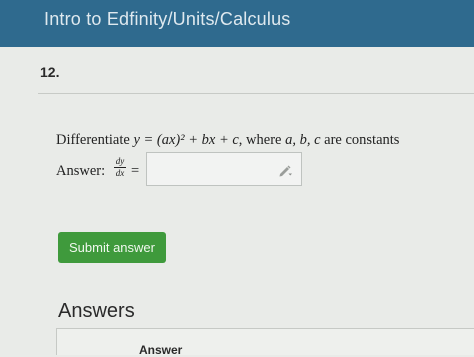  What do you see at coordinates (135, 171) in the screenshot?
I see `equals-sign: =` at bounding box center [135, 171].